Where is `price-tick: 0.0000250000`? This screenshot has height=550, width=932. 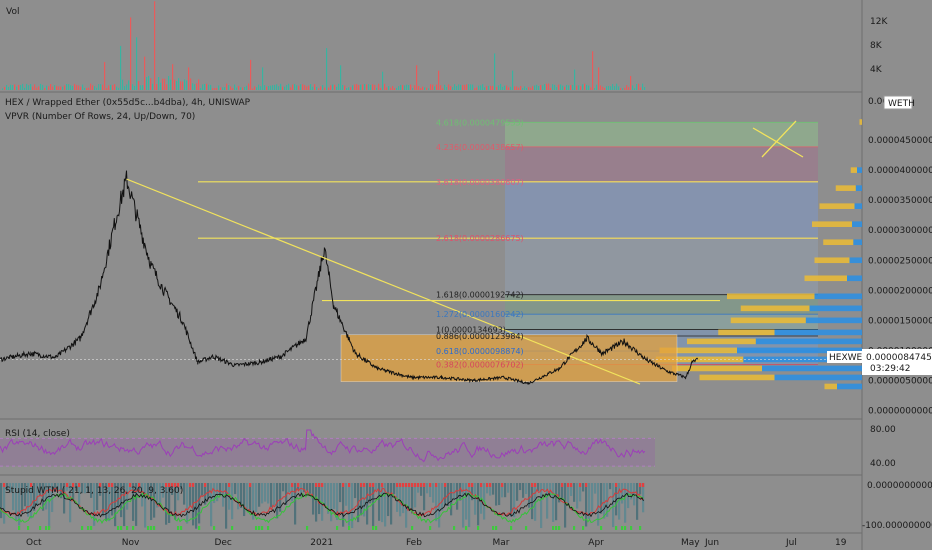 price-tick: 0.0000250000 is located at coordinates (900, 261).